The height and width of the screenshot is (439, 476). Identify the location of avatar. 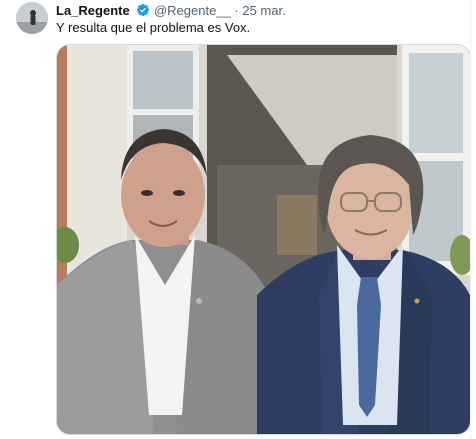
(32, 18).